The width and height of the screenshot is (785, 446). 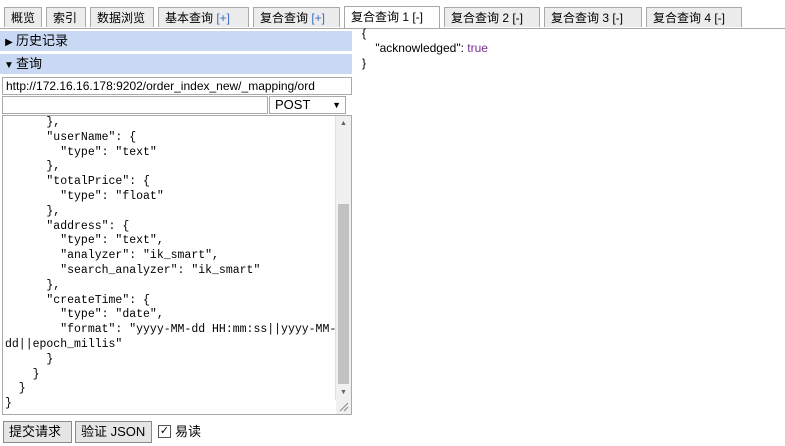 I want to click on tab-overview: 概览, so click(x=23, y=17).